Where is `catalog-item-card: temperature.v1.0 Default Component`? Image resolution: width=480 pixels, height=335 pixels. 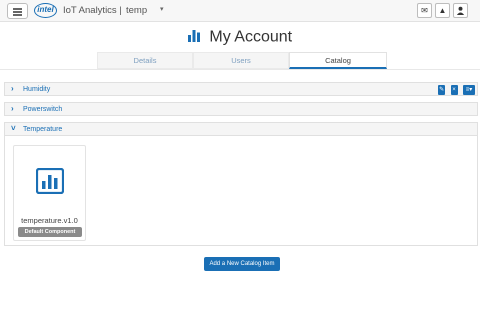 catalog-item-card: temperature.v1.0 Default Component is located at coordinates (49, 193).